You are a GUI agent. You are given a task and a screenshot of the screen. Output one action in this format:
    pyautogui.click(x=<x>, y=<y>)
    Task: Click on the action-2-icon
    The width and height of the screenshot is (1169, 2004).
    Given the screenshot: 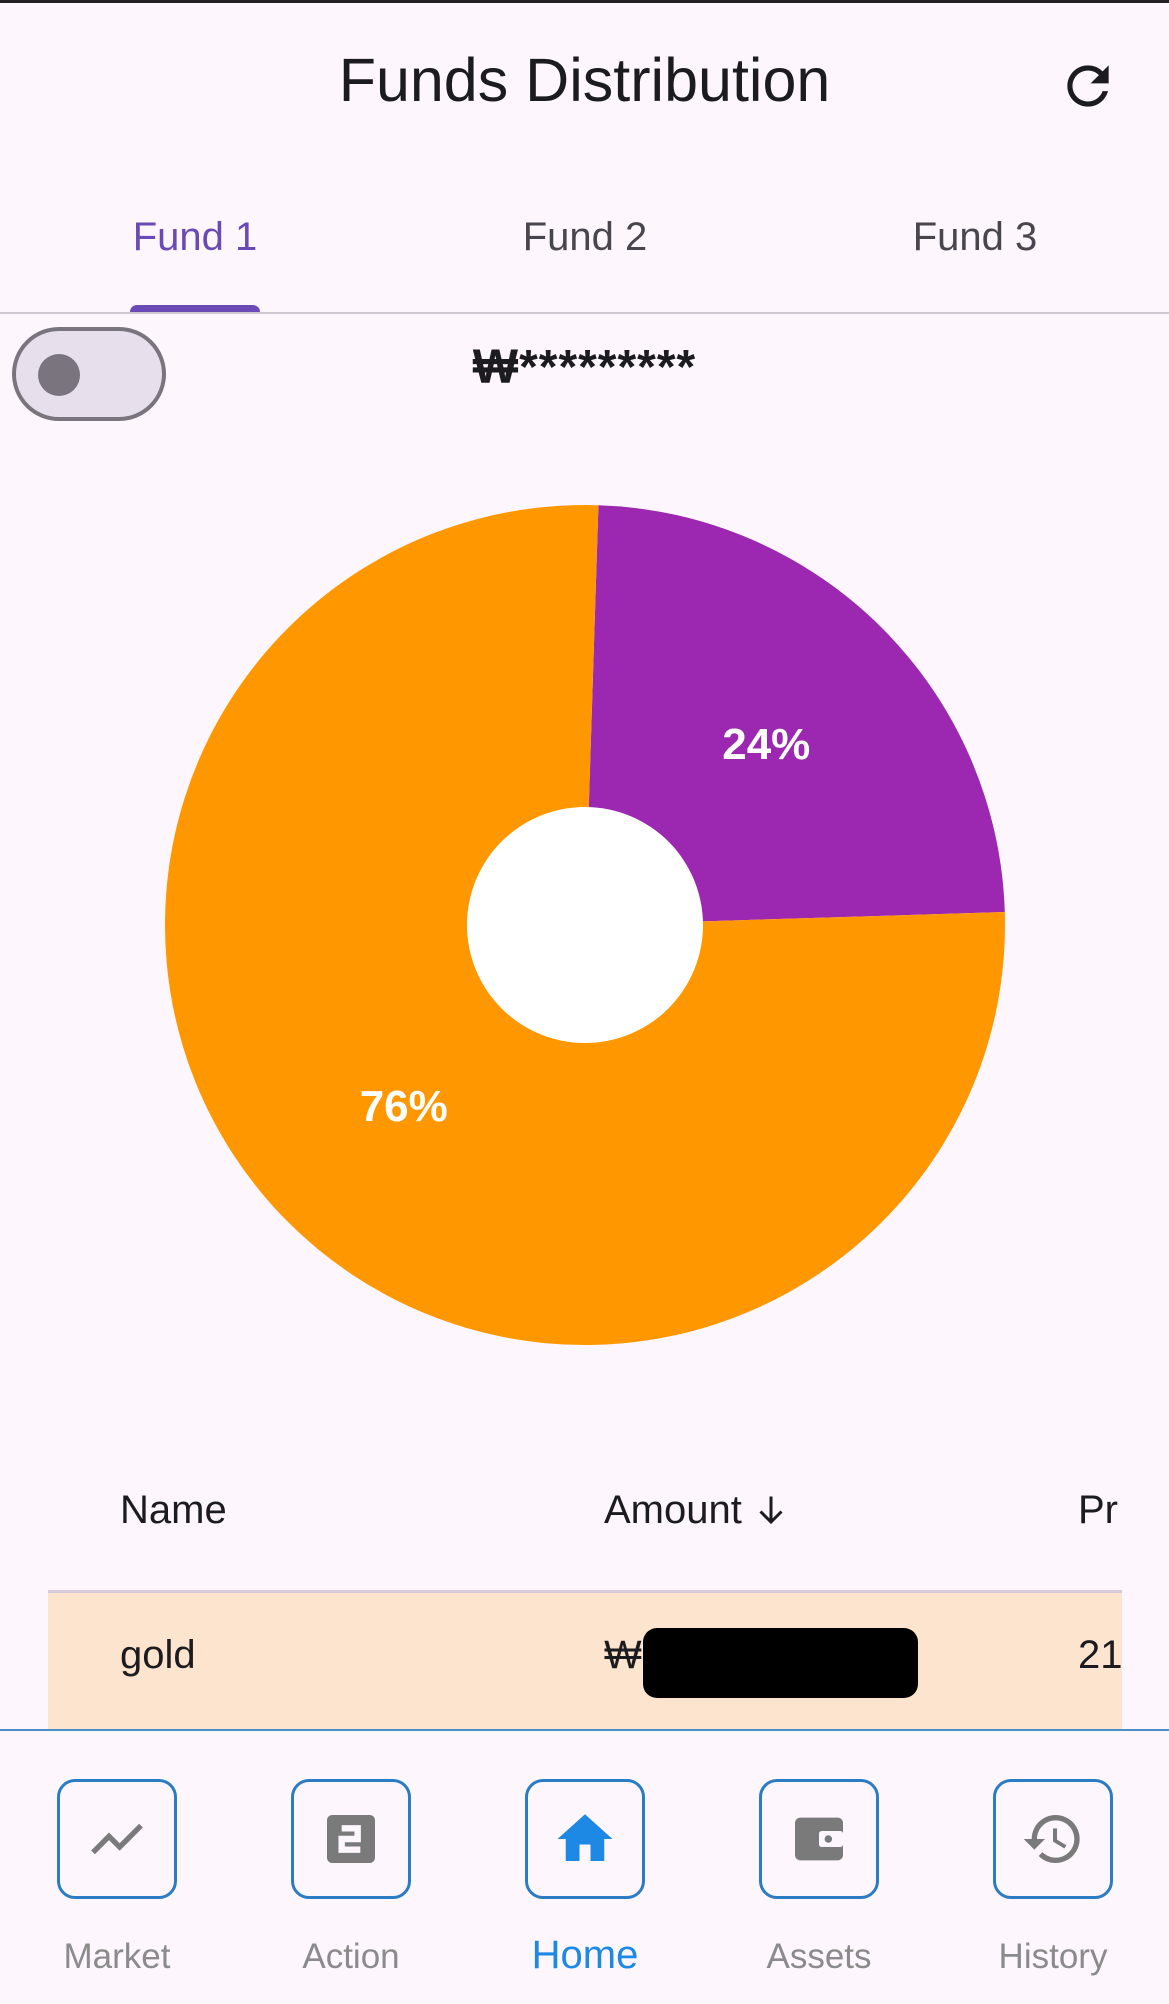 What is the action you would take?
    pyautogui.click(x=351, y=1839)
    